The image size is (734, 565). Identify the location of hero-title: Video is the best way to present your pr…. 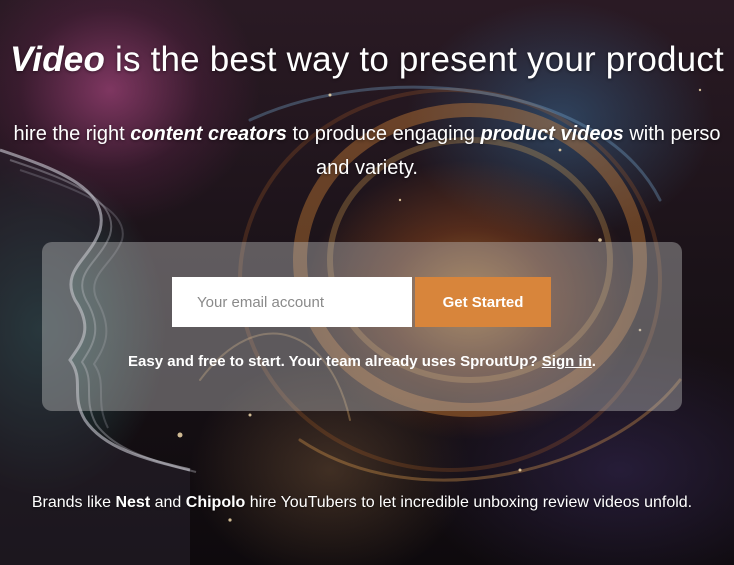
(367, 60).